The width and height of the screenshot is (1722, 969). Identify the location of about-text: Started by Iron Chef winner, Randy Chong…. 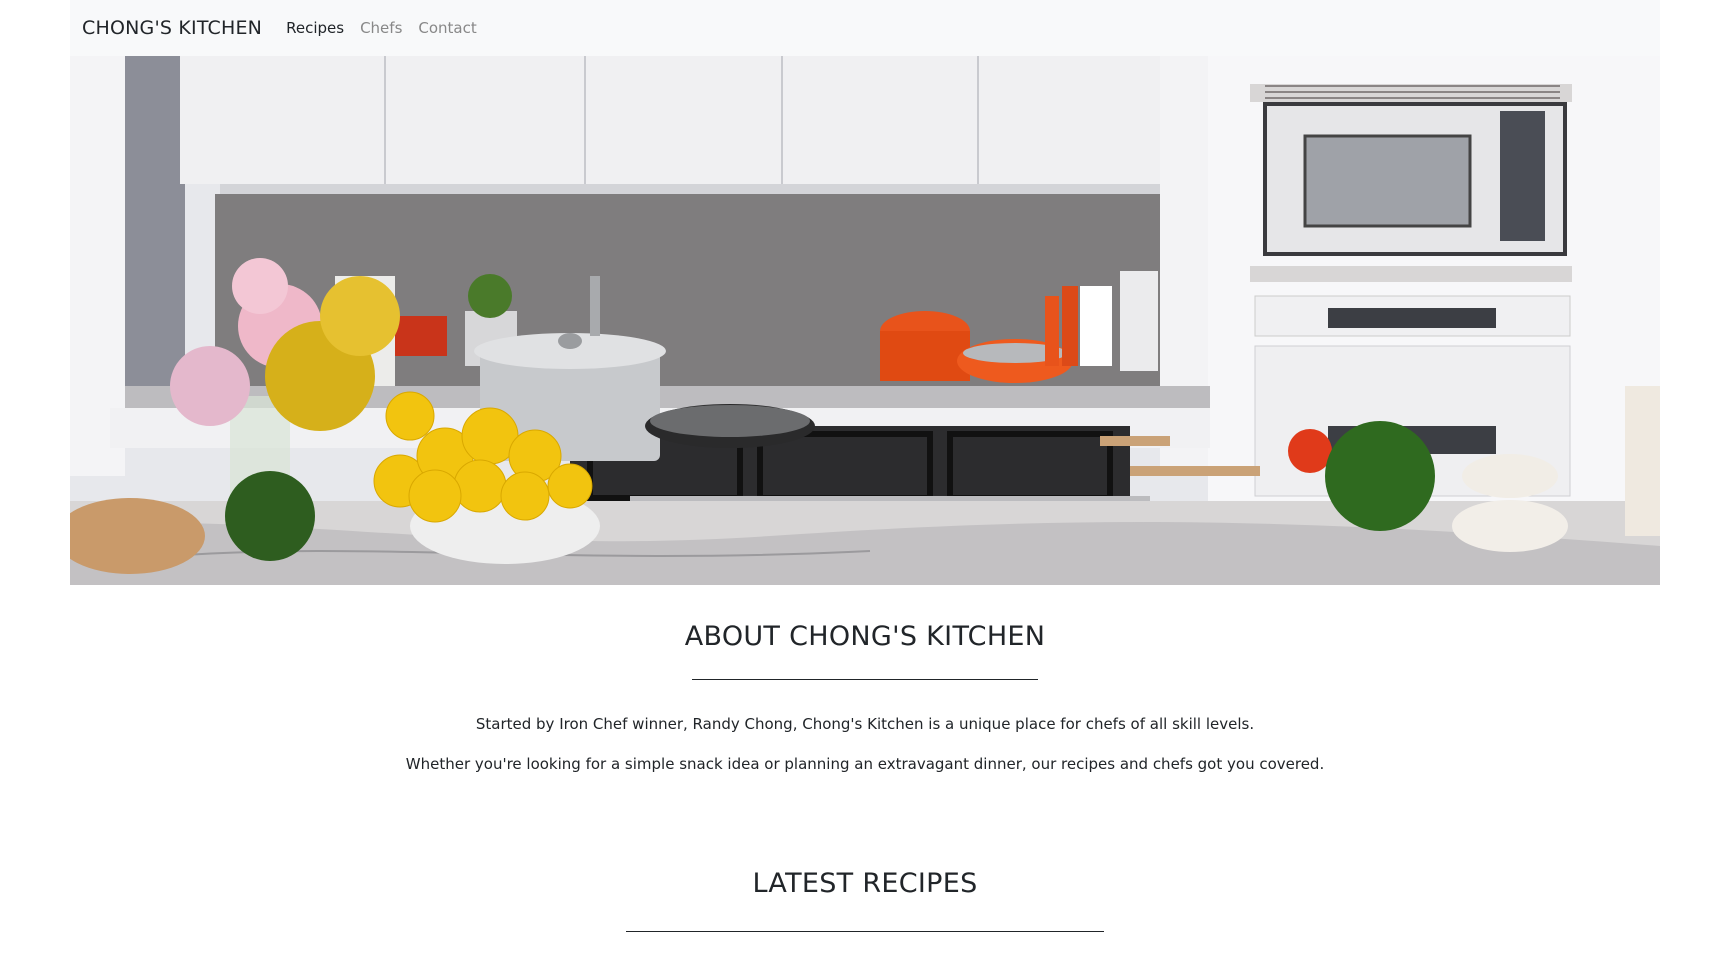
(865, 744).